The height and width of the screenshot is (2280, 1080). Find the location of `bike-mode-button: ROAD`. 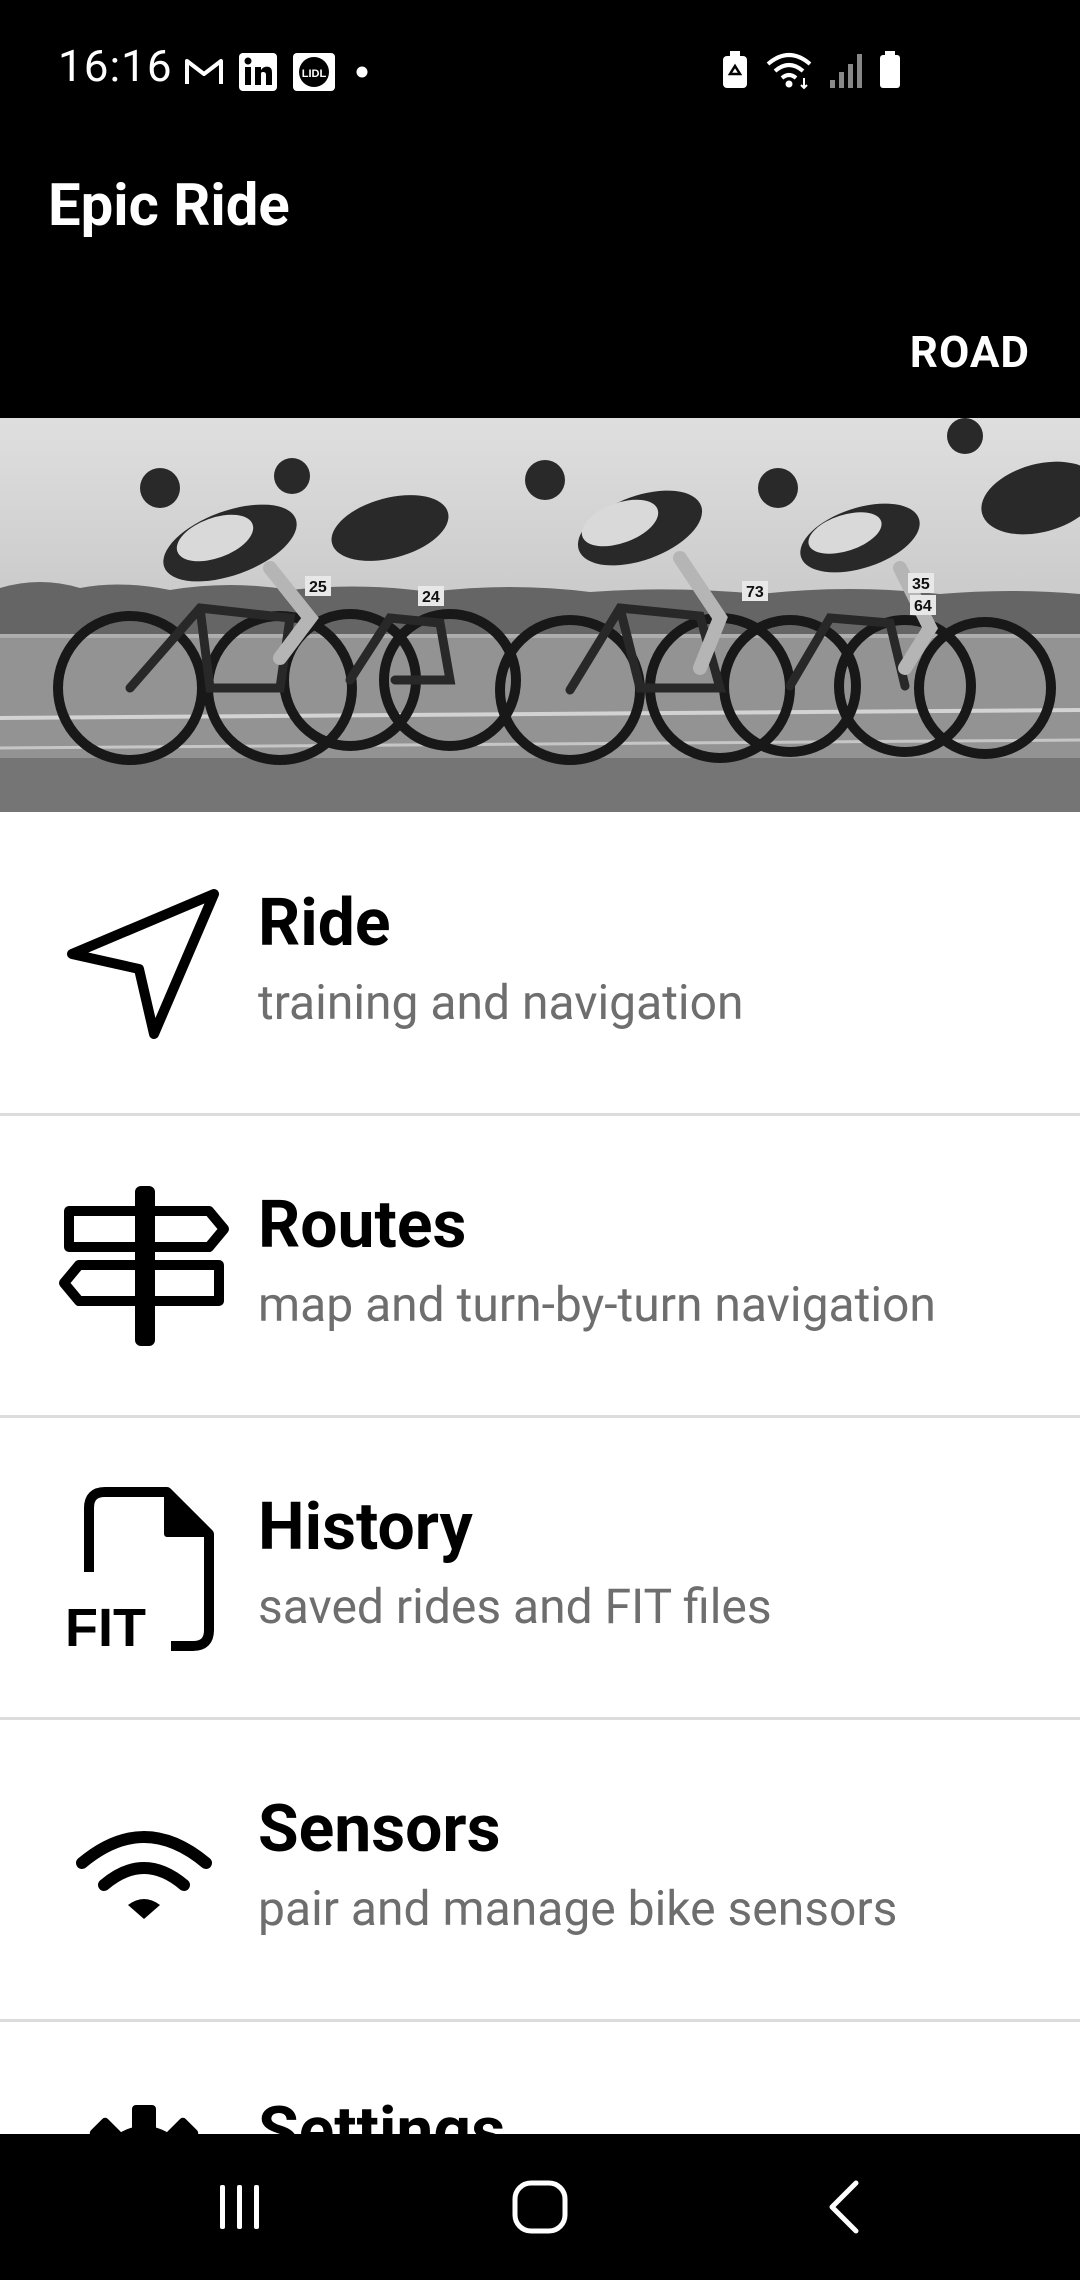

bike-mode-button: ROAD is located at coordinates (970, 352).